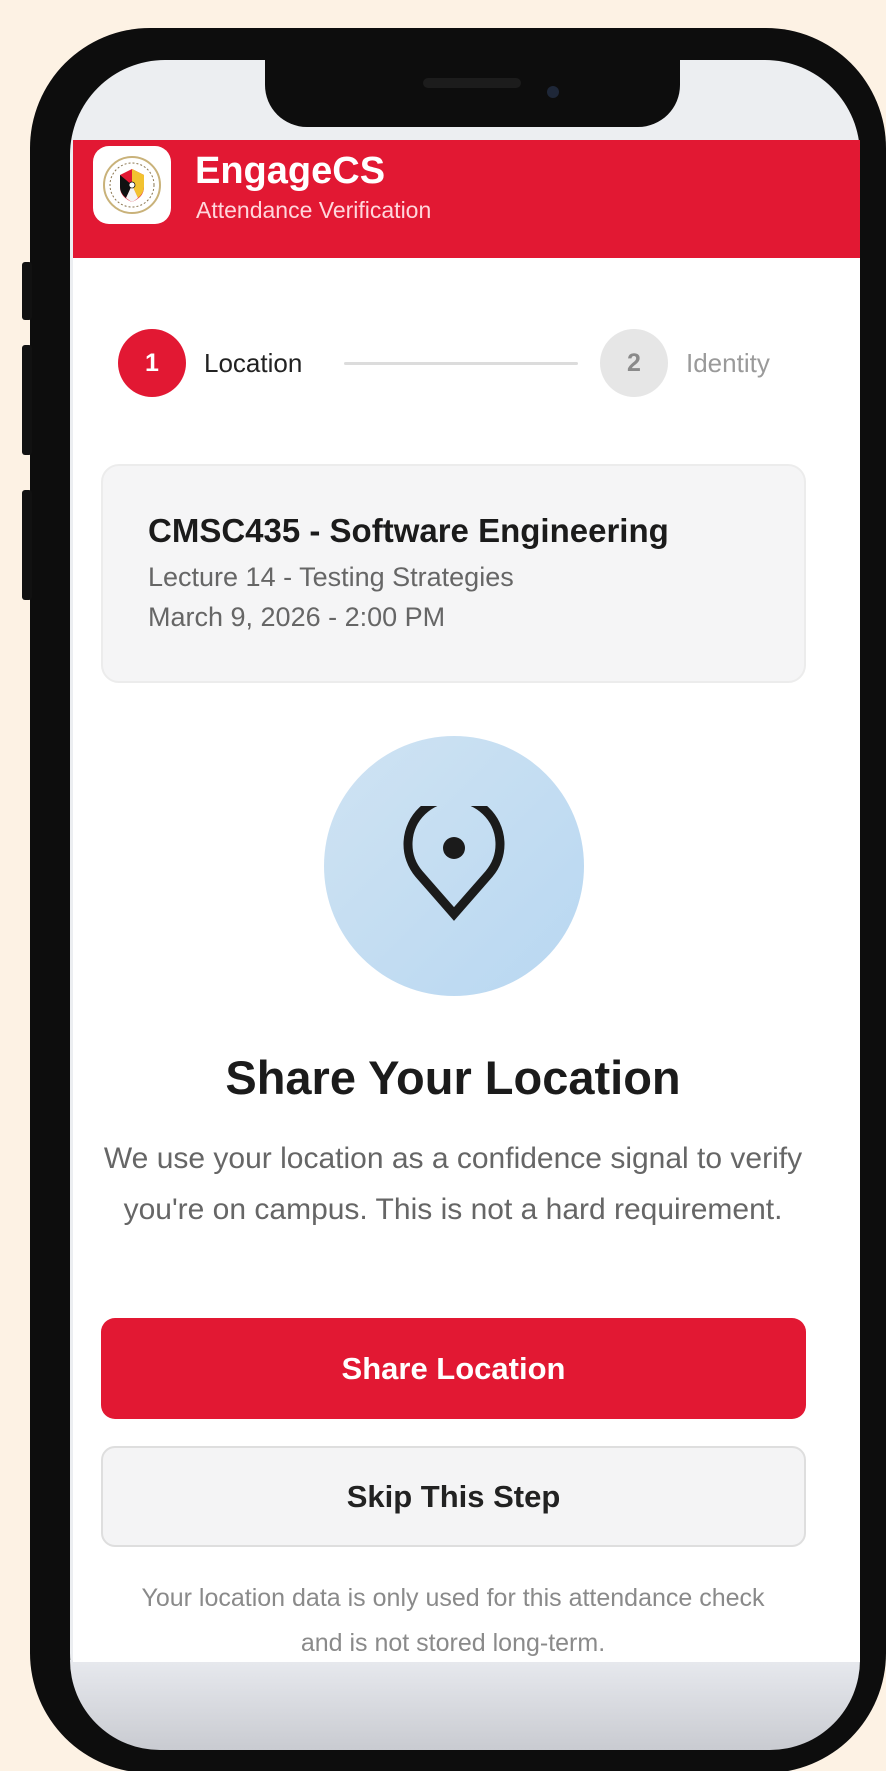  Describe the element at coordinates (472, 91) in the screenshot. I see `phone-notch` at that location.